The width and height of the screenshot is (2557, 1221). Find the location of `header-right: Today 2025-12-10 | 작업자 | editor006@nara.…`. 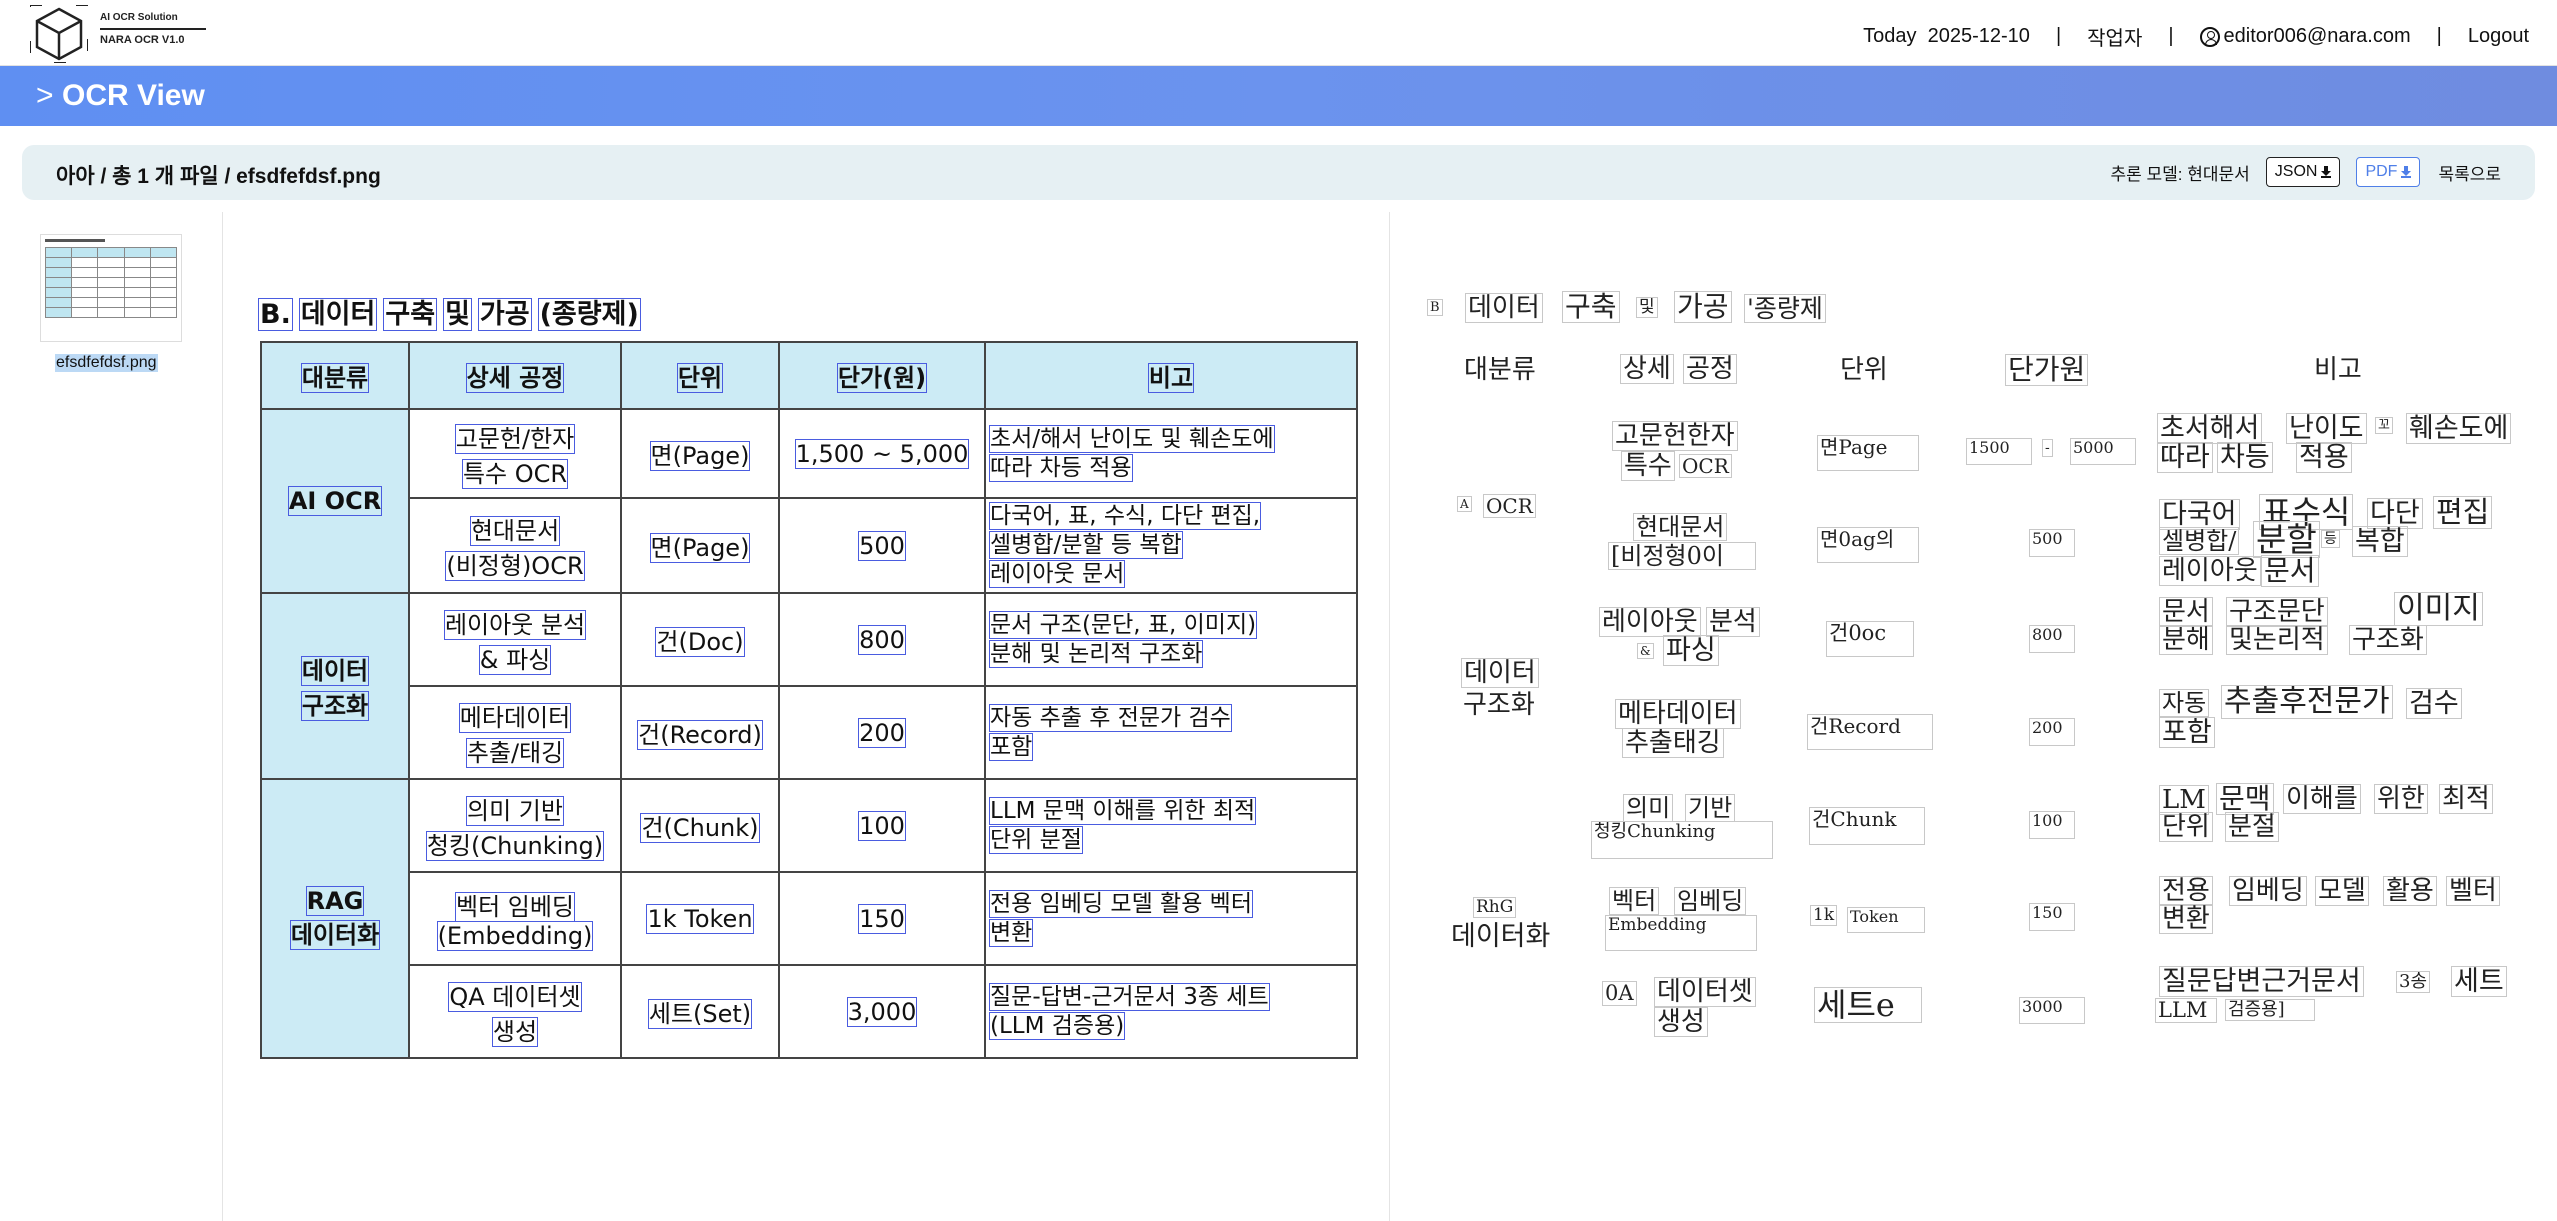

header-right: Today 2025-12-10 | 작업자 | editor006@nara.… is located at coordinates (2196, 36).